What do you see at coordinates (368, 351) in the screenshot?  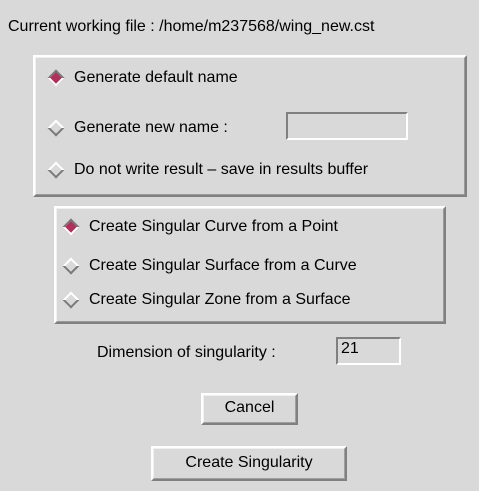 I see `dimension-input: 21` at bounding box center [368, 351].